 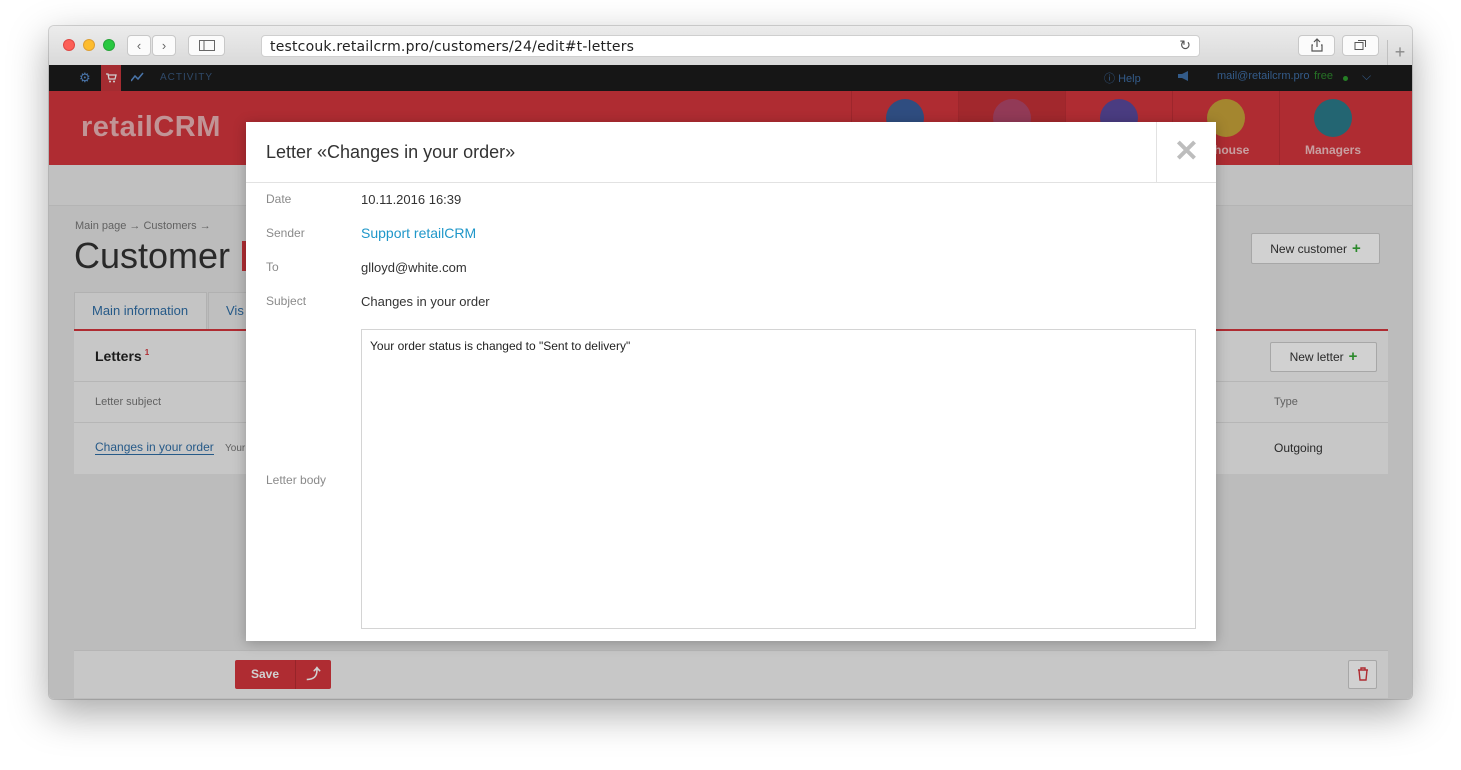 I want to click on to-value: glloyd@white.com, so click(x=414, y=267).